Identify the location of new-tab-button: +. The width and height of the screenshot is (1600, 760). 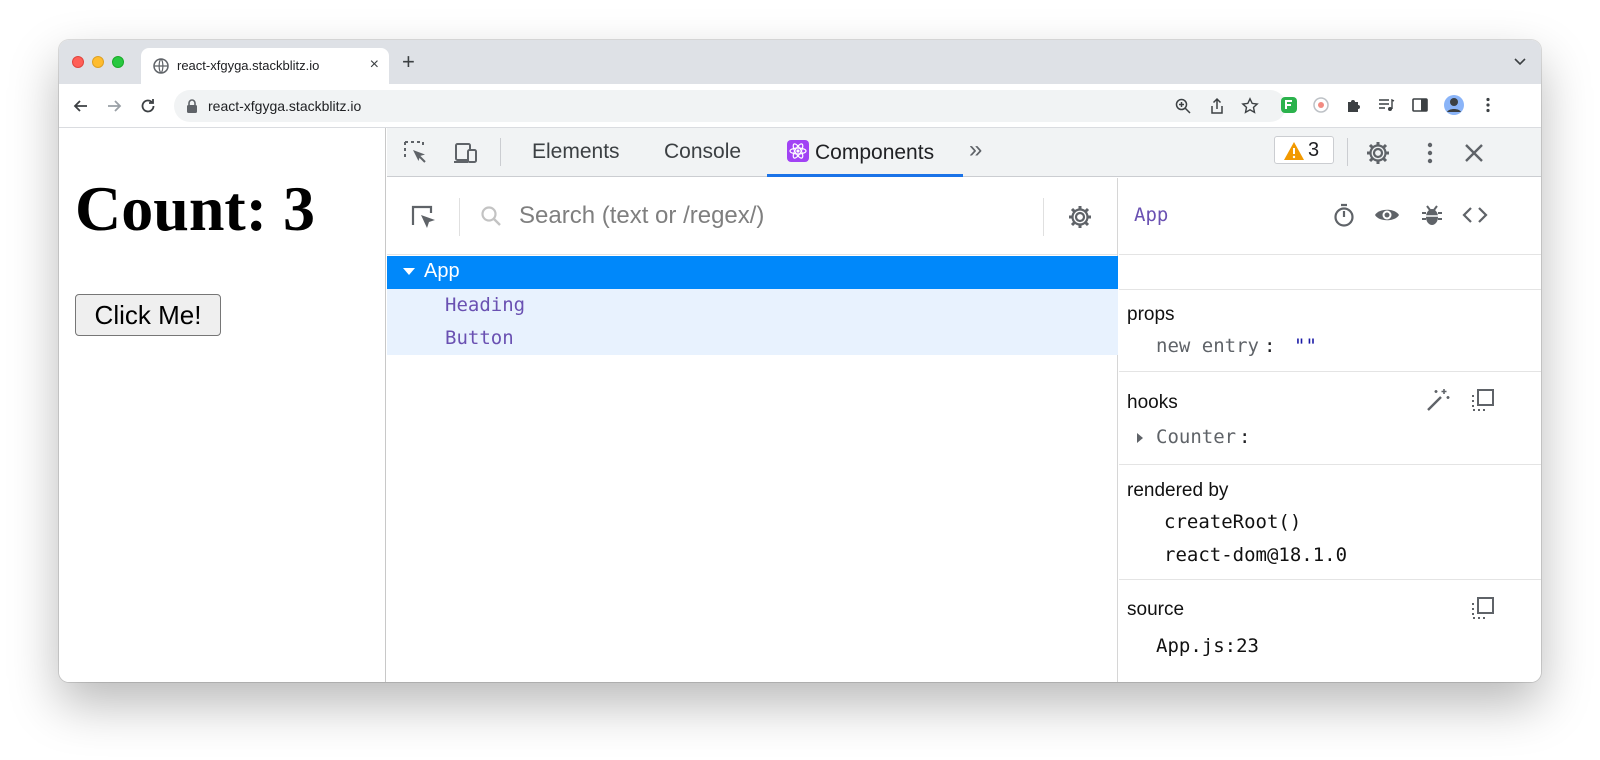
(408, 62).